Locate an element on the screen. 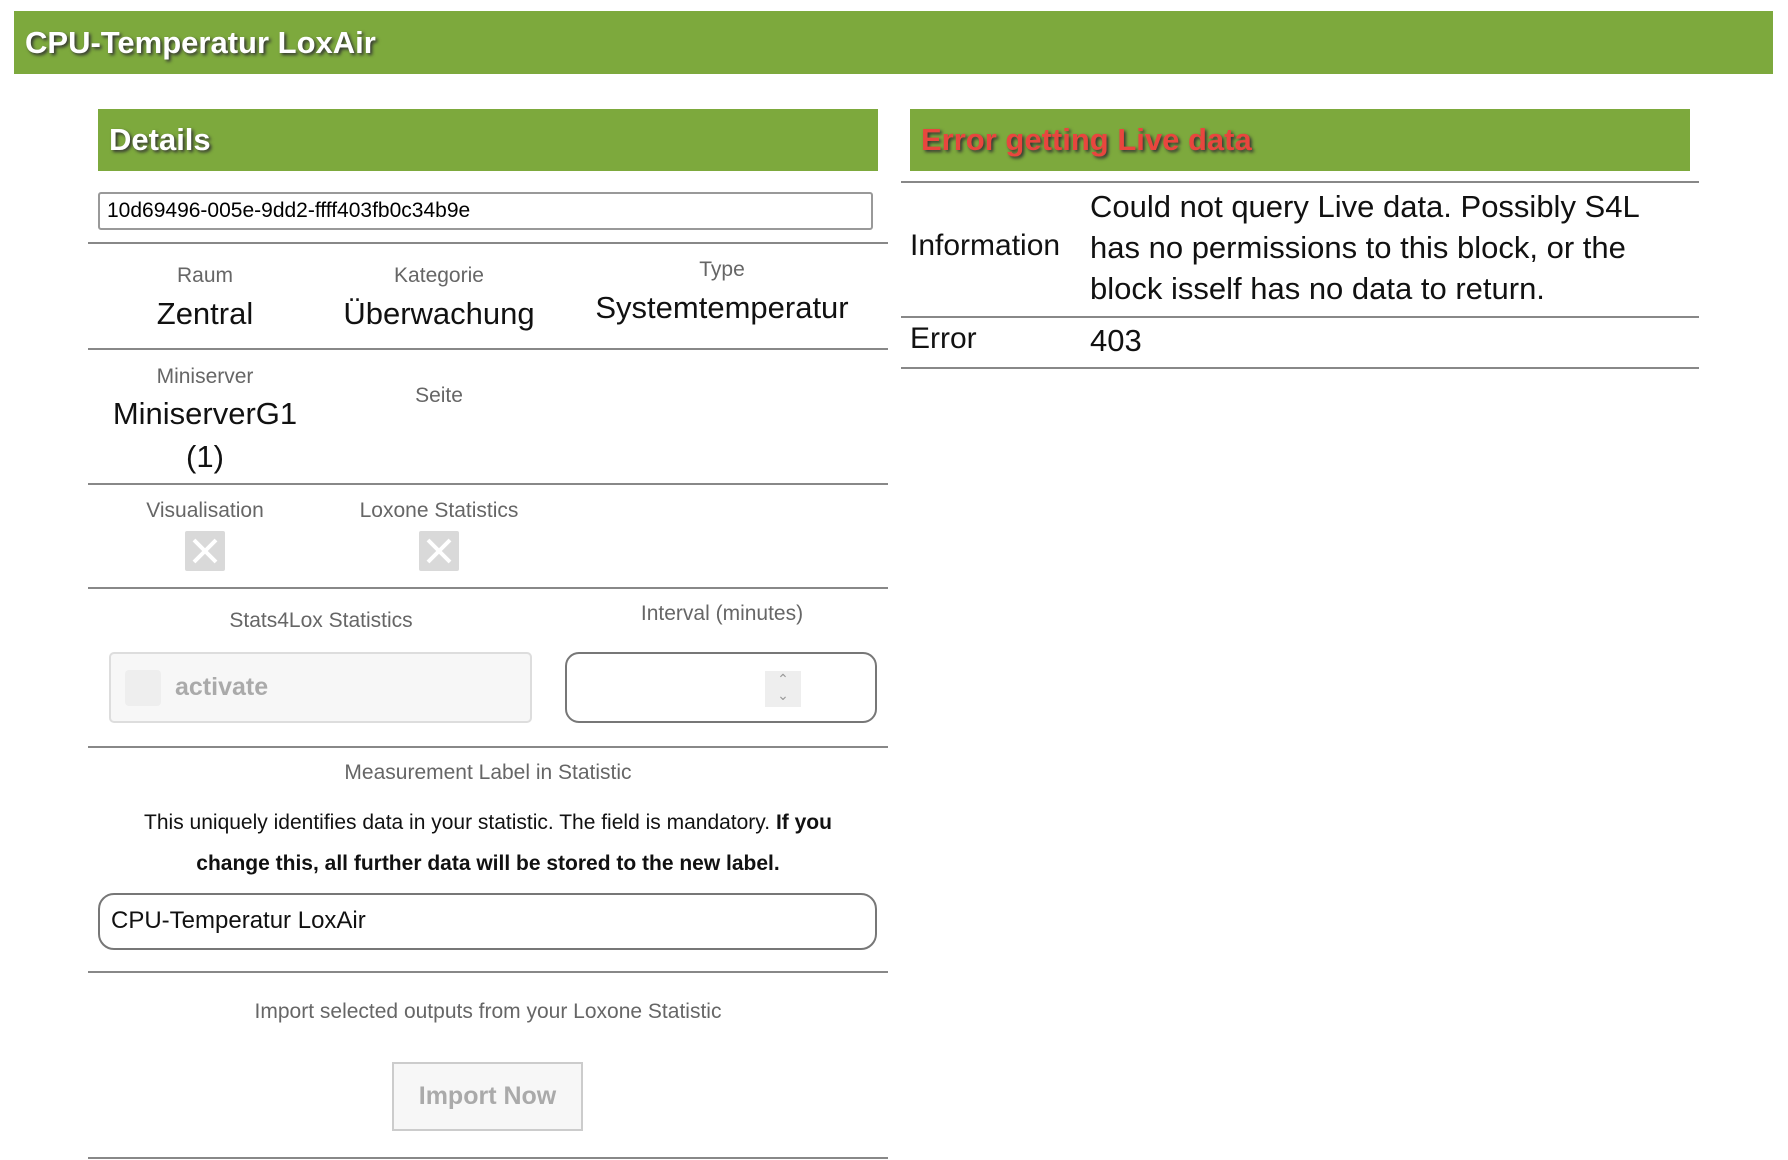 The width and height of the screenshot is (1788, 1160). uuid-field is located at coordinates (485, 211).